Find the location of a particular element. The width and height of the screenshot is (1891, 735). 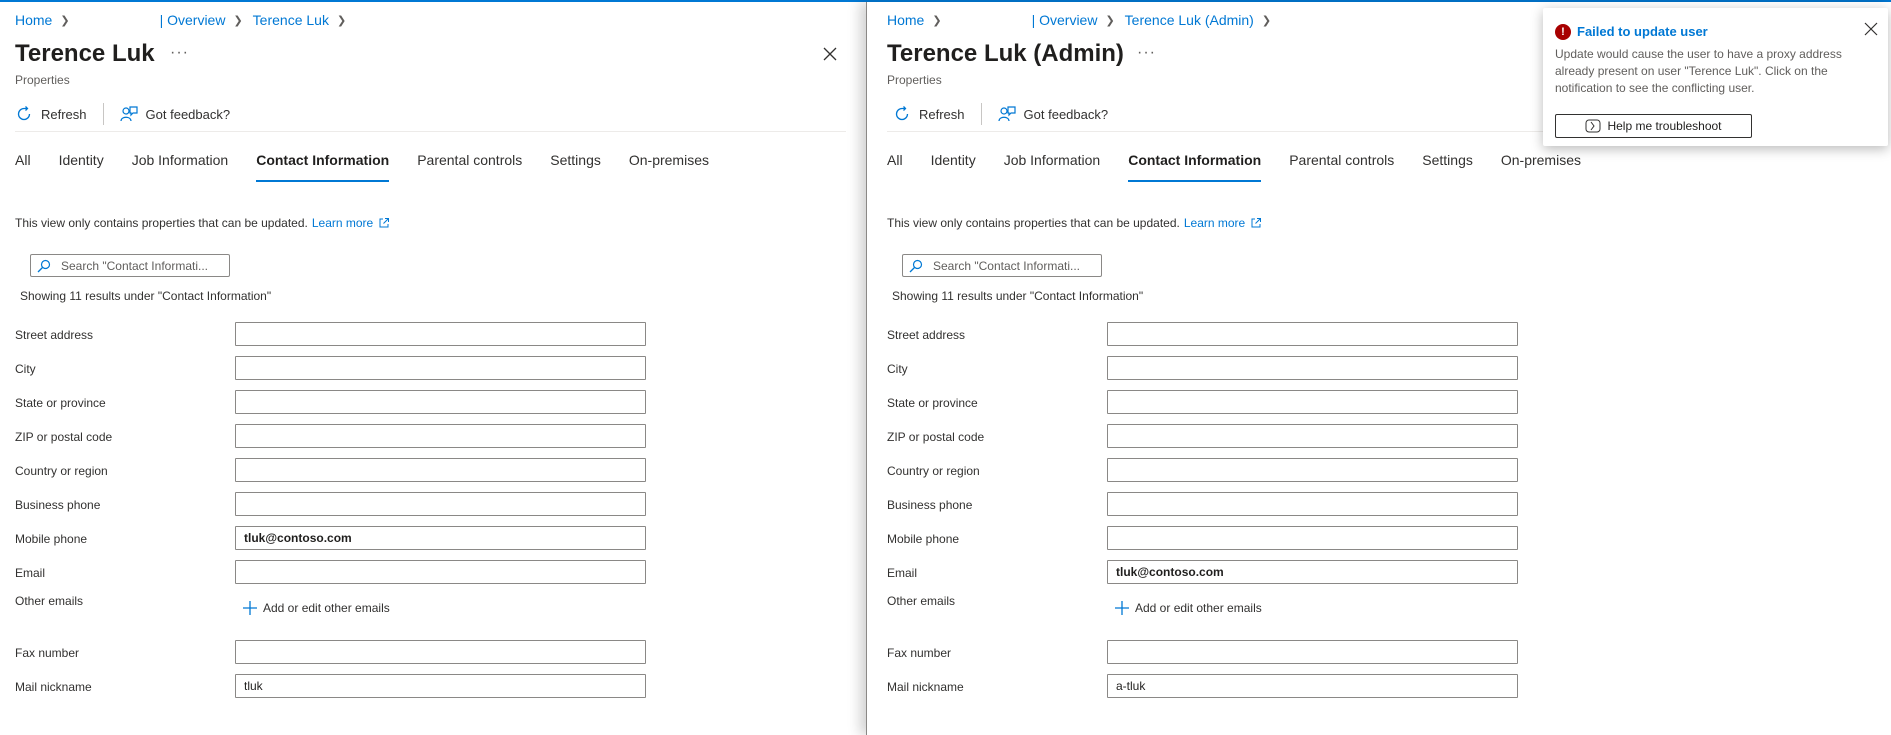

toolbar: Refresh Got feedback? is located at coordinates (122, 114).